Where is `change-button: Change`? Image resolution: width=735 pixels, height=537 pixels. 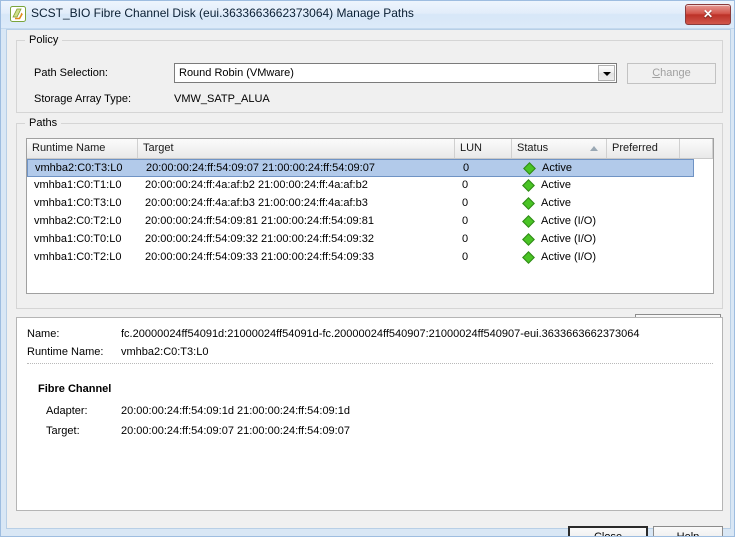 change-button: Change is located at coordinates (671, 73).